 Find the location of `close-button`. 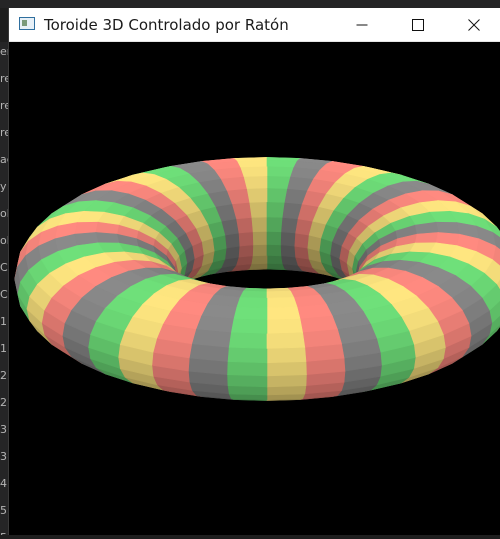

close-button is located at coordinates (474, 24).